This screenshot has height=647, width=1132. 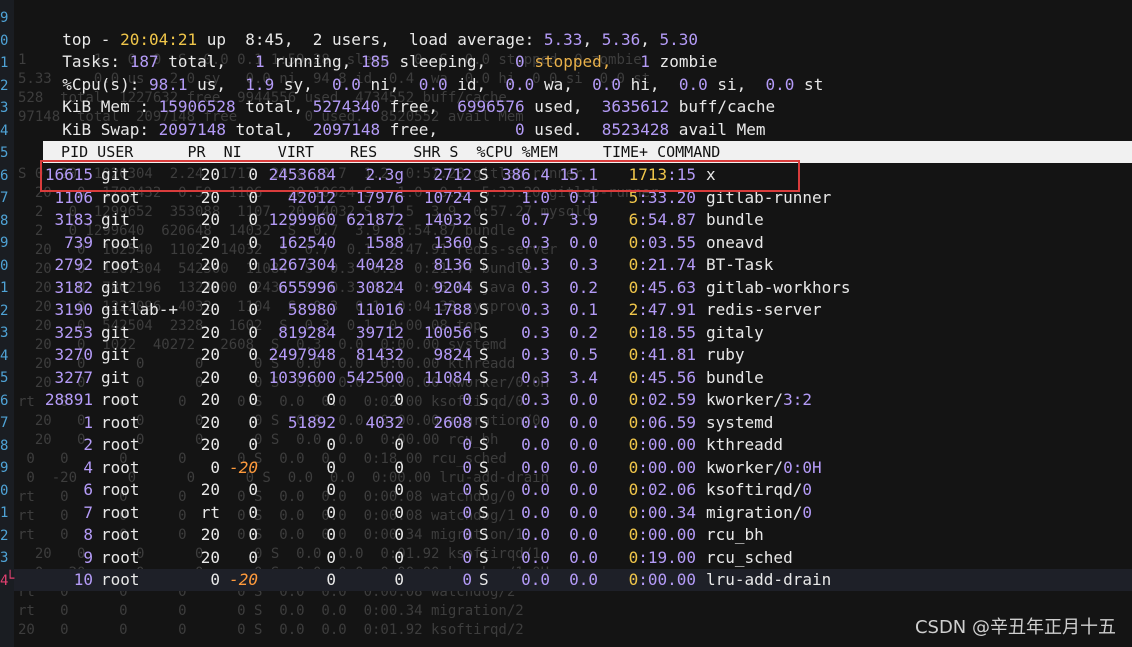 I want to click on cell-shr: 11084, so click(x=447, y=377).